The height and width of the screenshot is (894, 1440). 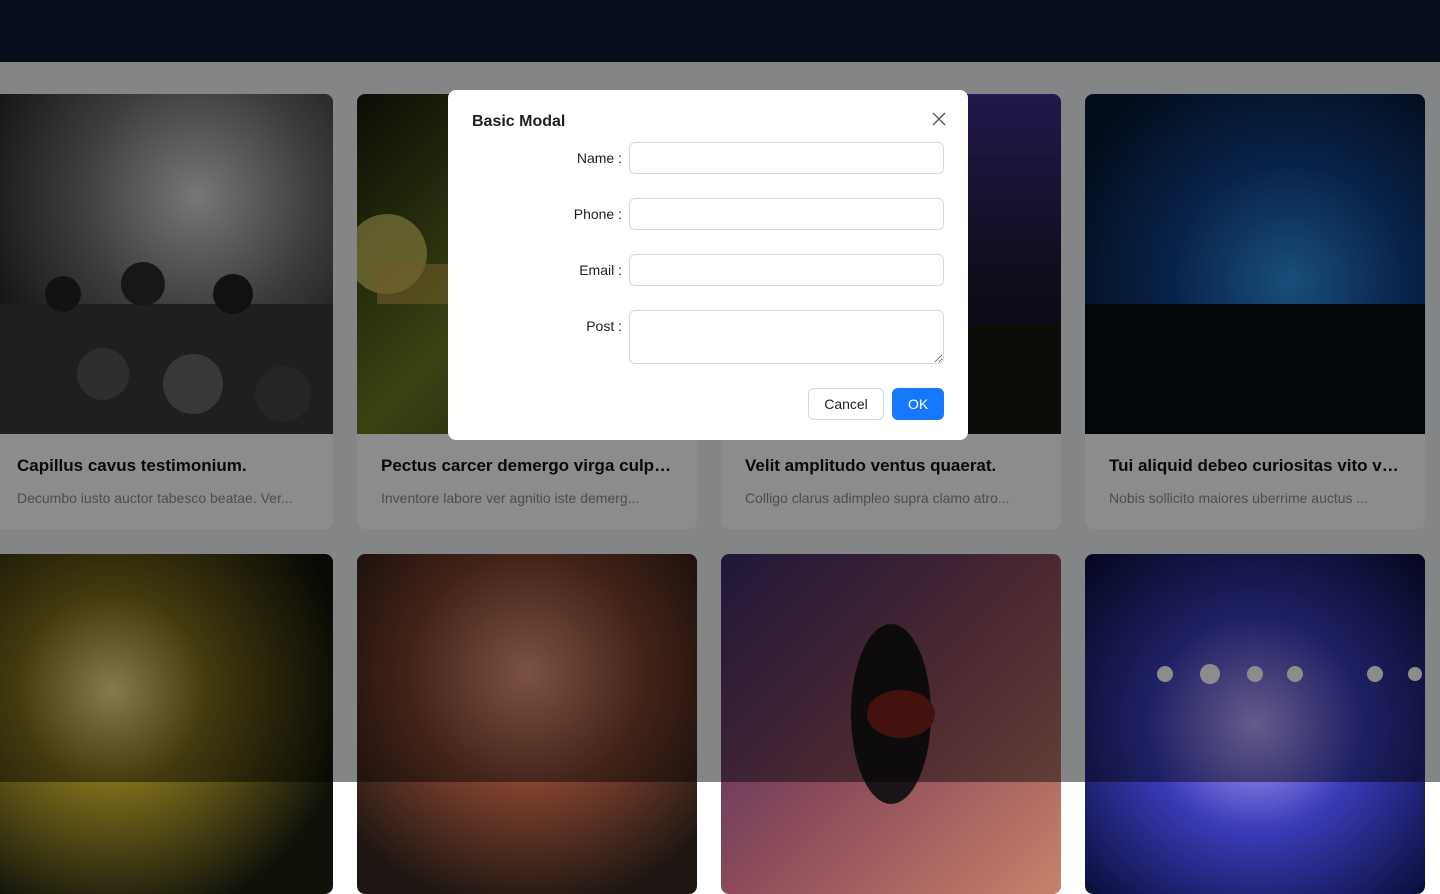 I want to click on name-input, so click(x=786, y=158).